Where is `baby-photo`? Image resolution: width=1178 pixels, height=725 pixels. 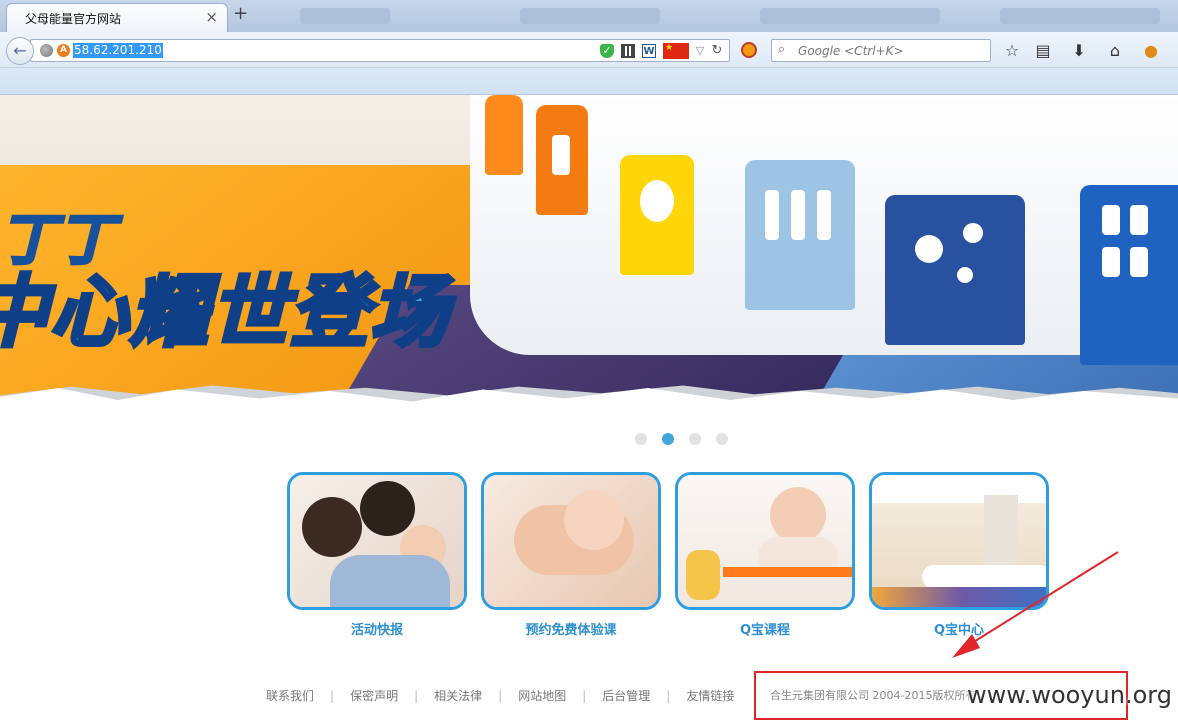 baby-photo is located at coordinates (765, 541).